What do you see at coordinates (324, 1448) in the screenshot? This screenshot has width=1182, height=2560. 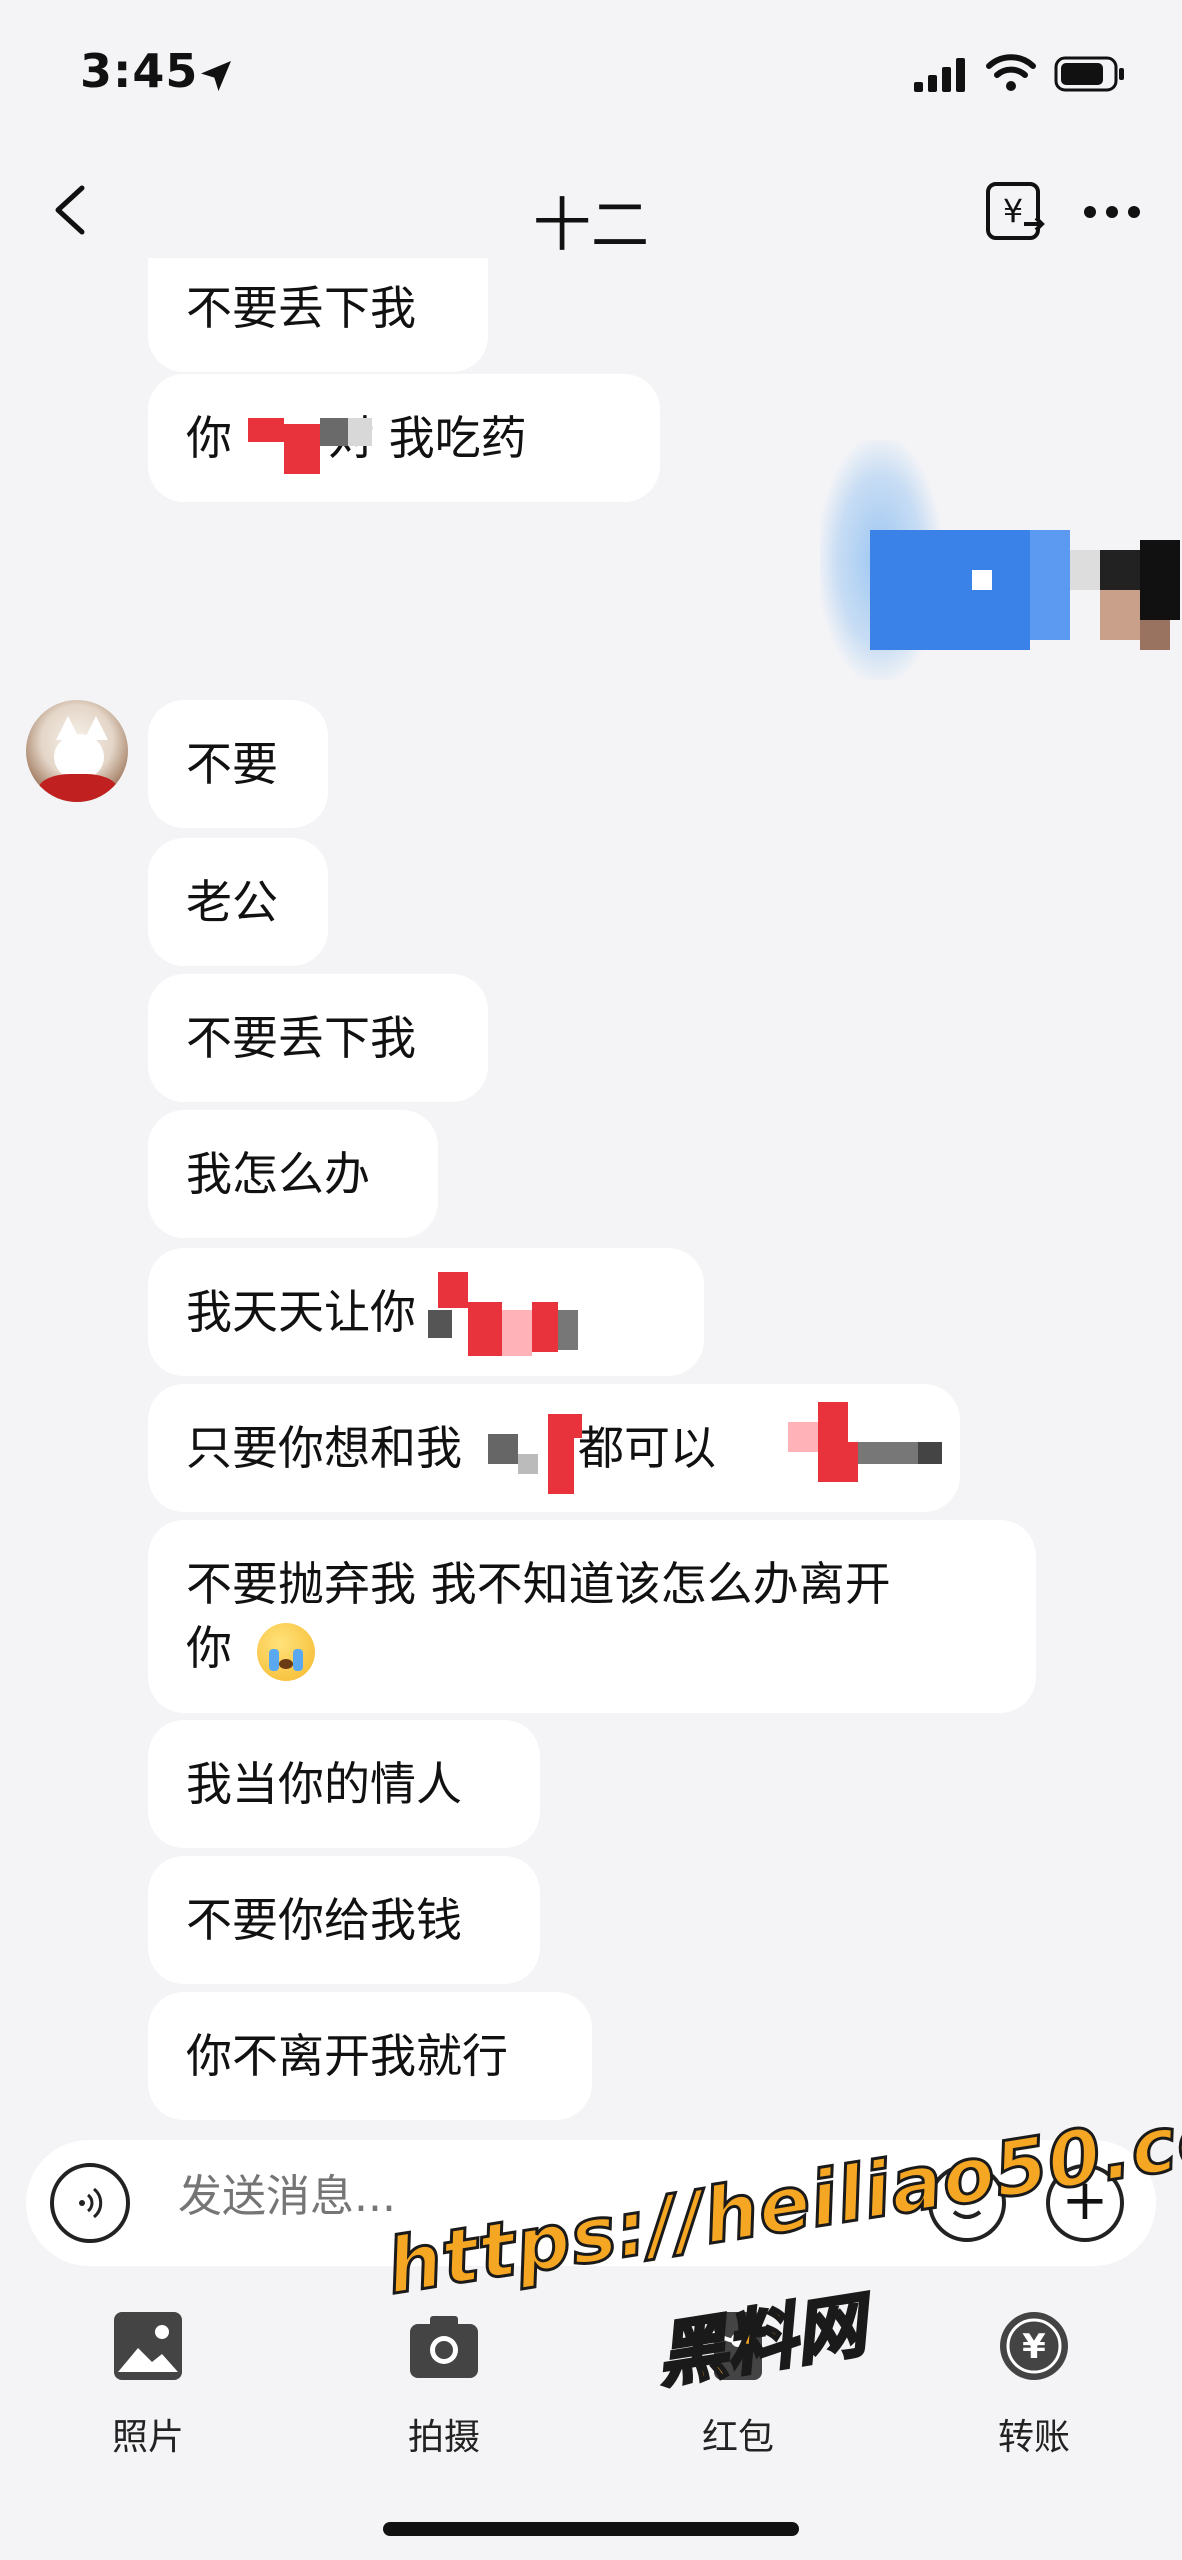 I see `message-text: 只要你想和我` at bounding box center [324, 1448].